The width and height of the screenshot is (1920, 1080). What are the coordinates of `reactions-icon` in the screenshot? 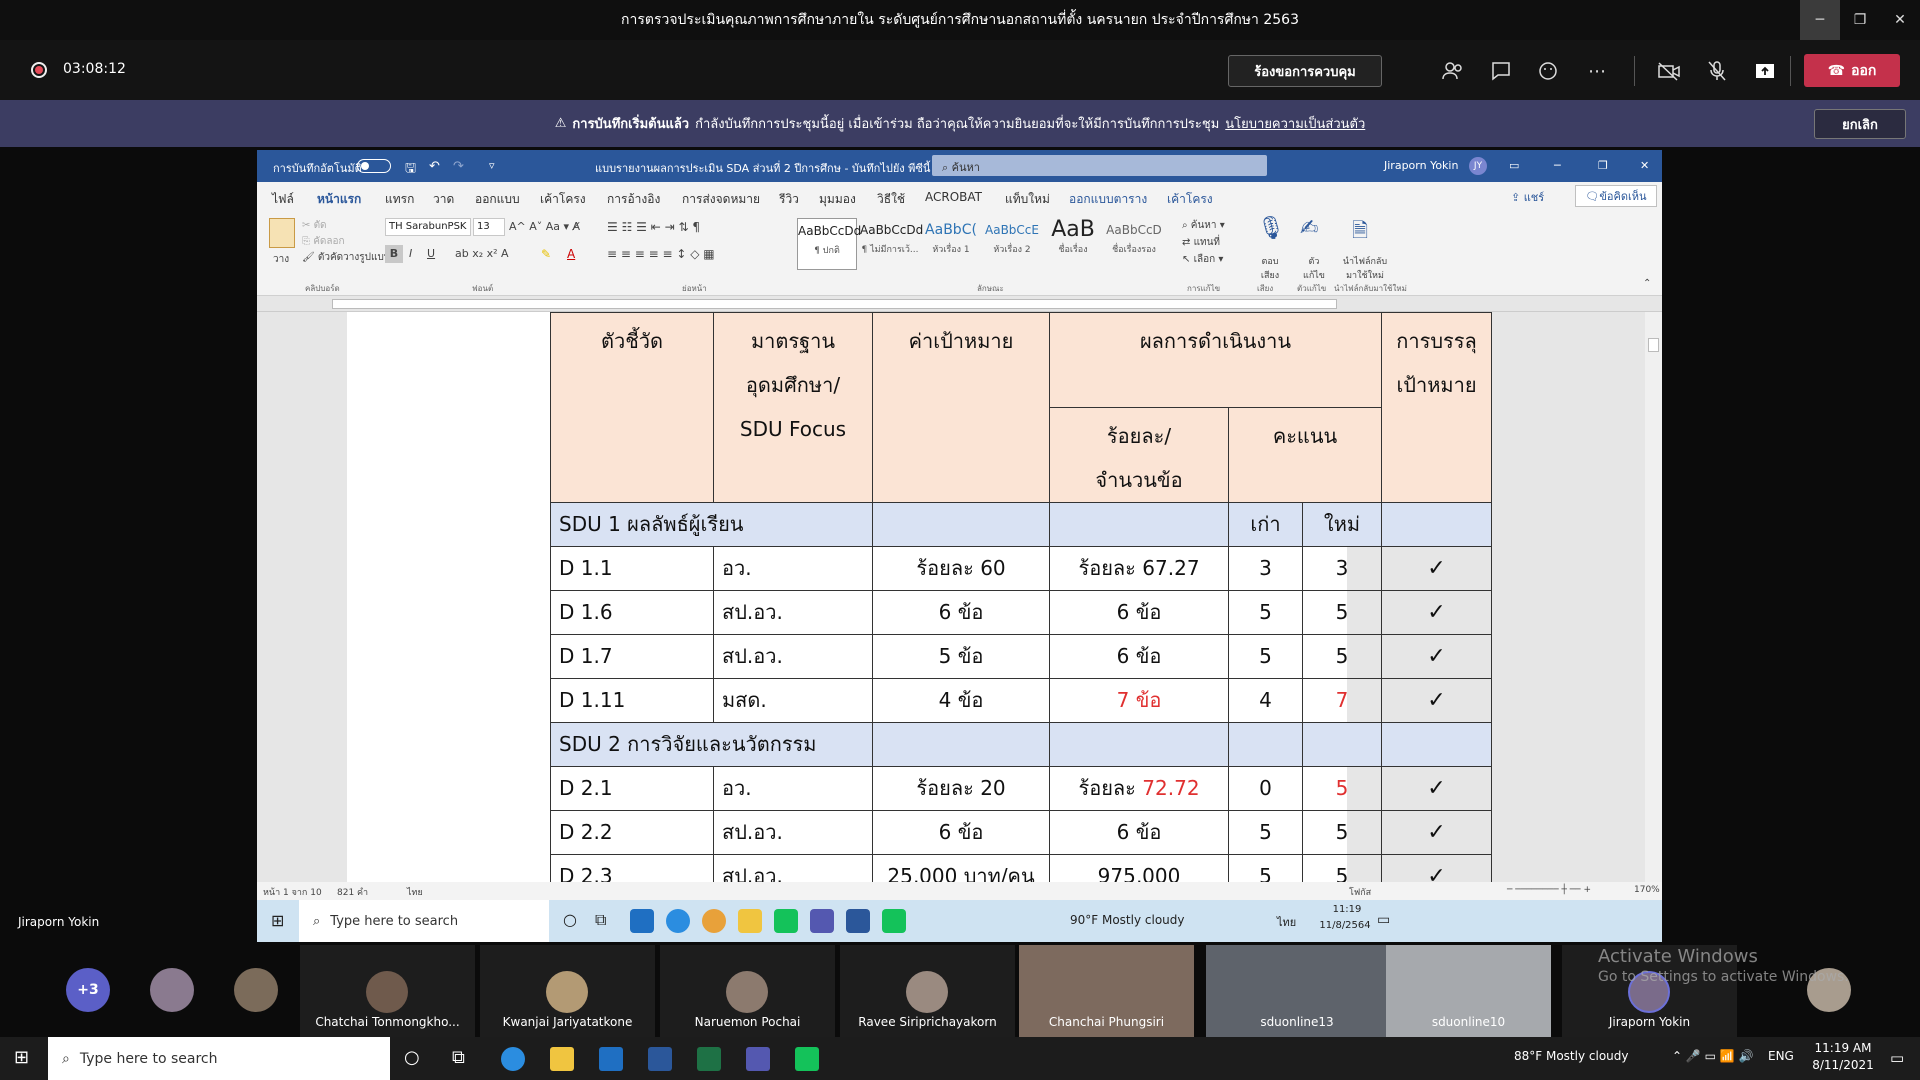 It's located at (1549, 71).